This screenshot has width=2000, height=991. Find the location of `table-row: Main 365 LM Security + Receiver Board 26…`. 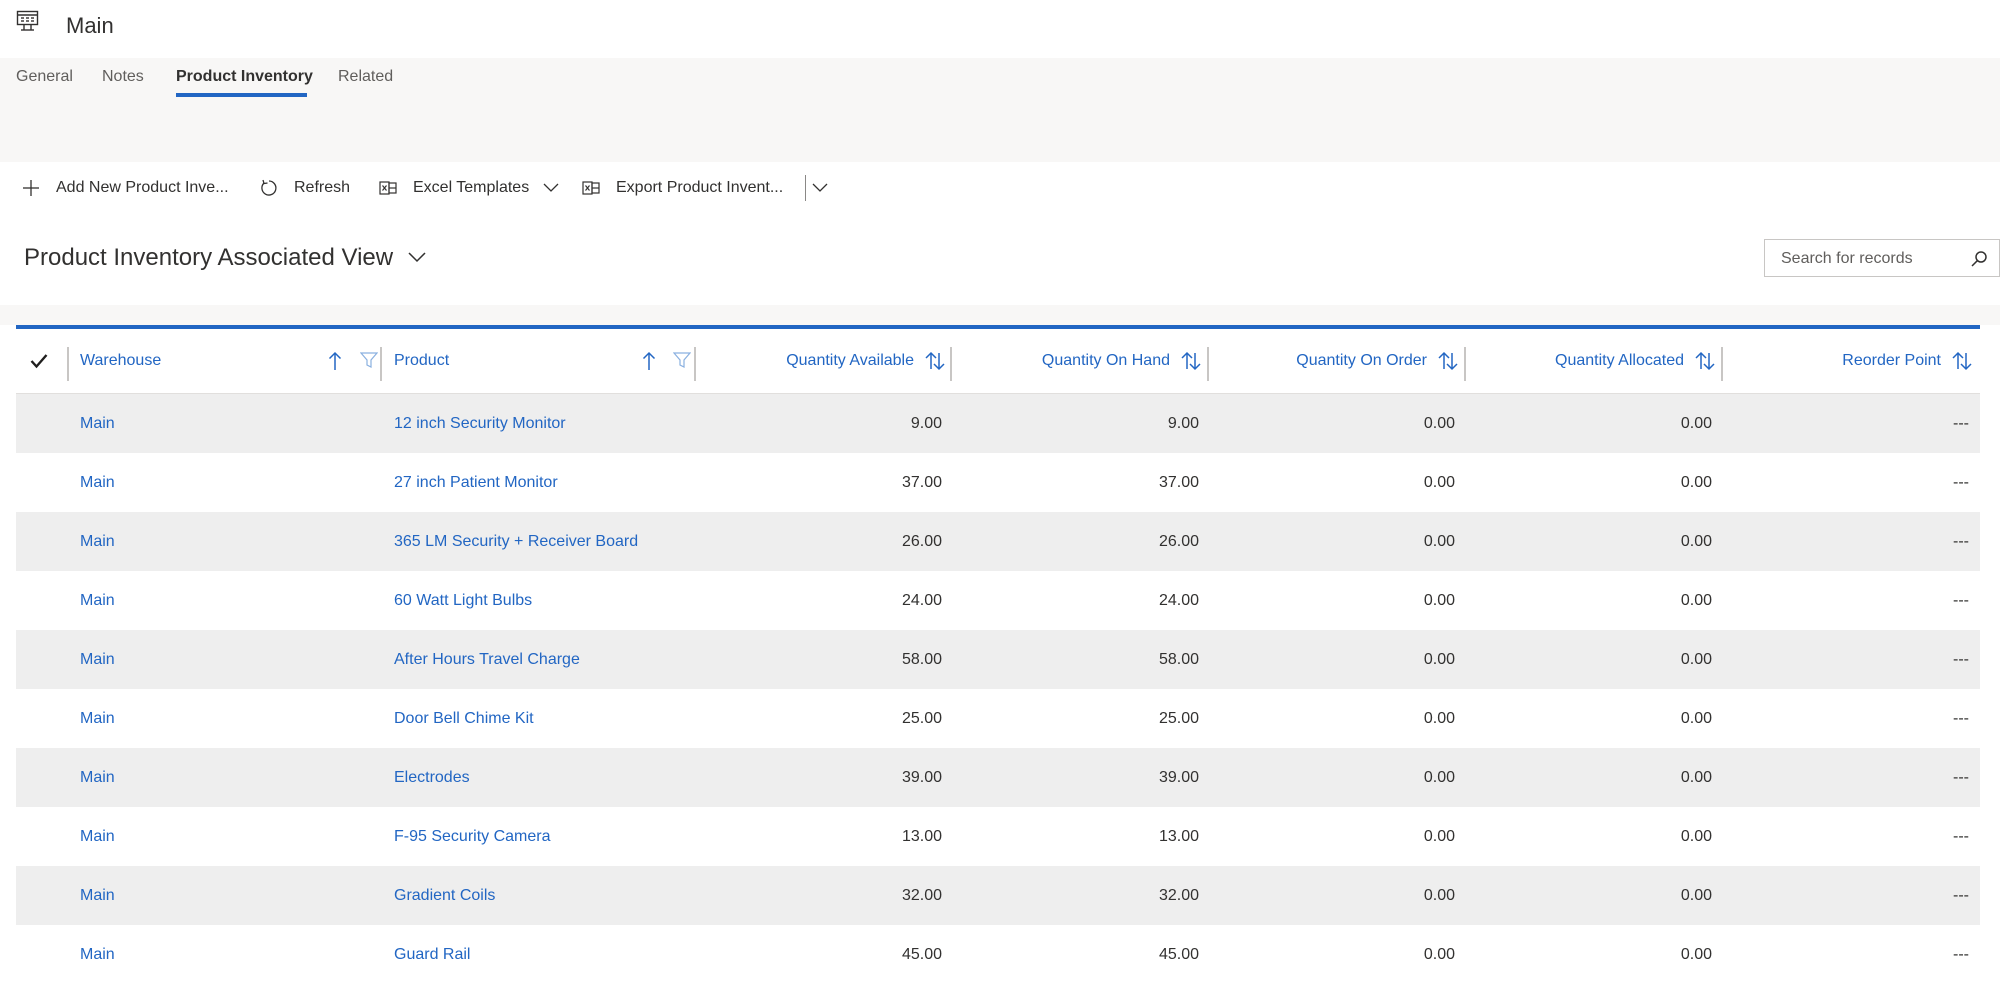

table-row: Main 365 LM Security + Receiver Board 26… is located at coordinates (998, 541).